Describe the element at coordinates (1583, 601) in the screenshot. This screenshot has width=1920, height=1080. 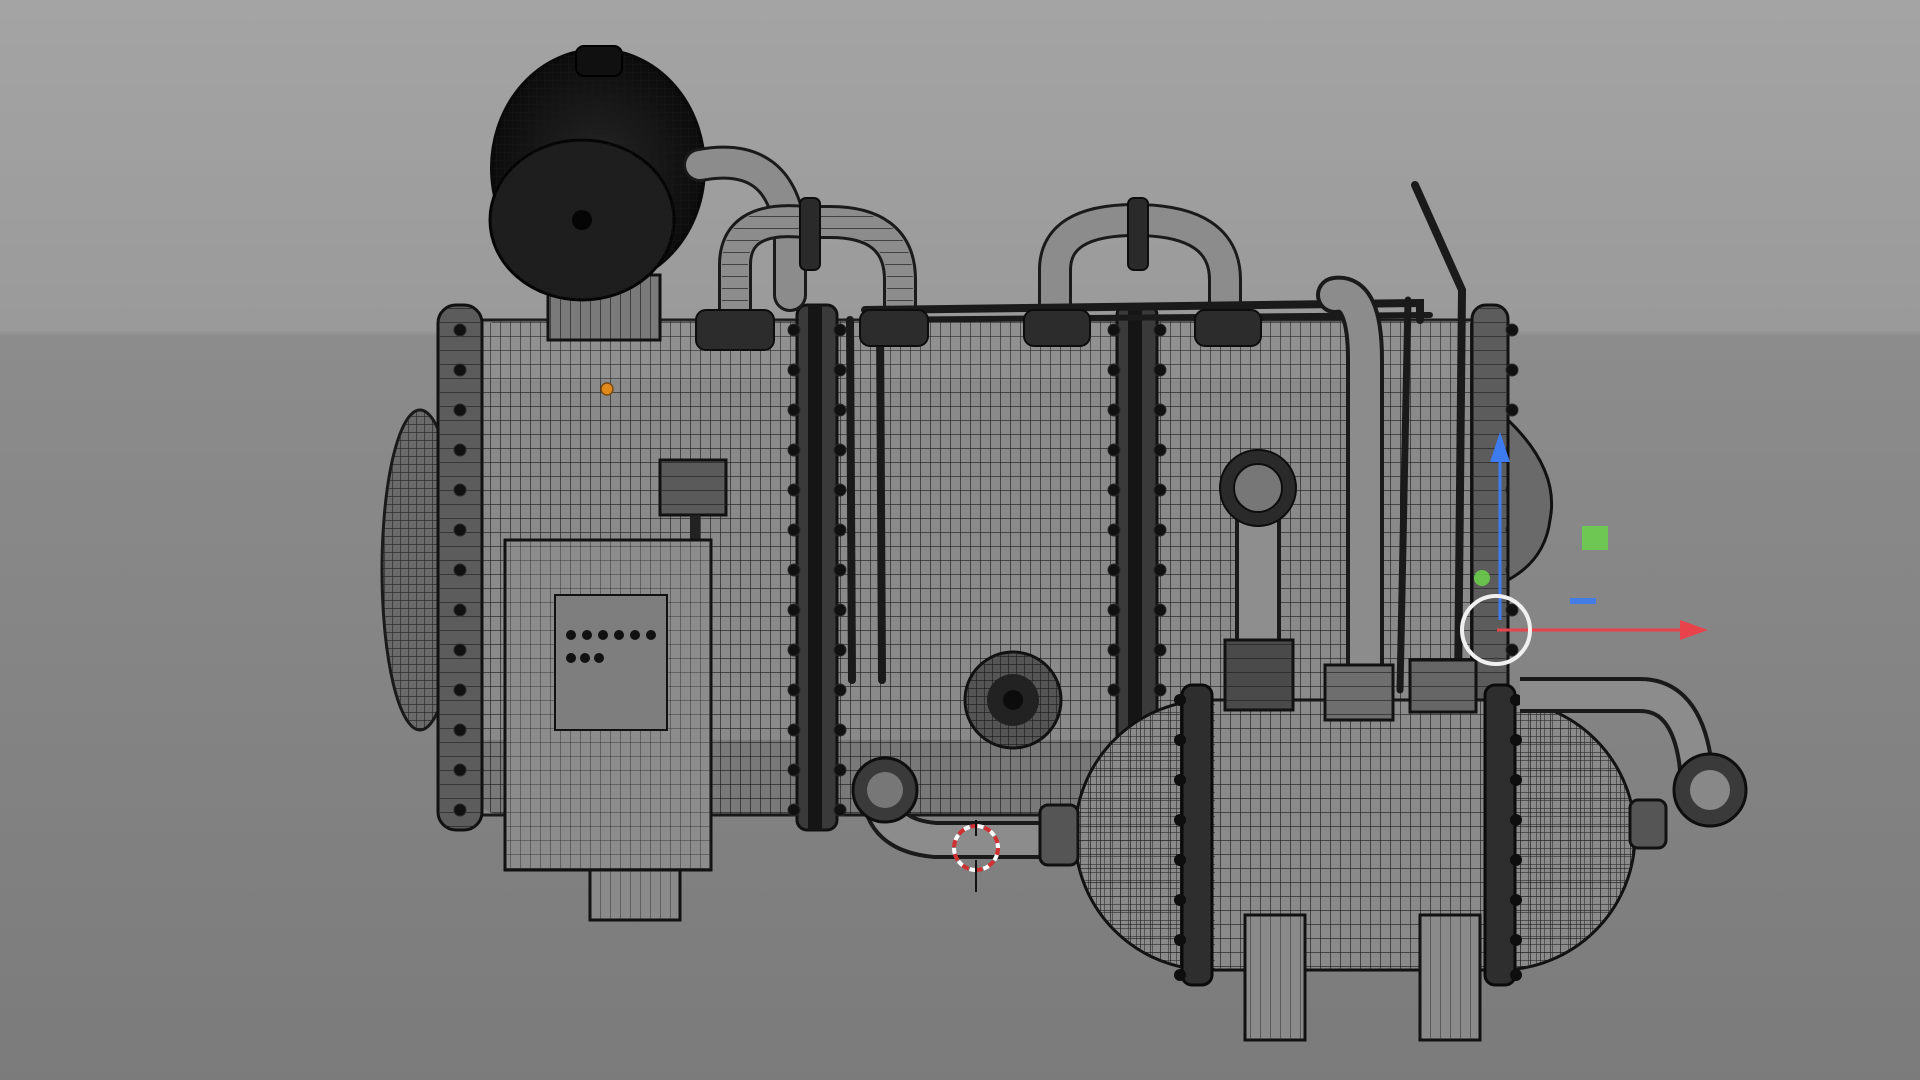
I see `gizmo-xy-plane-handle` at that location.